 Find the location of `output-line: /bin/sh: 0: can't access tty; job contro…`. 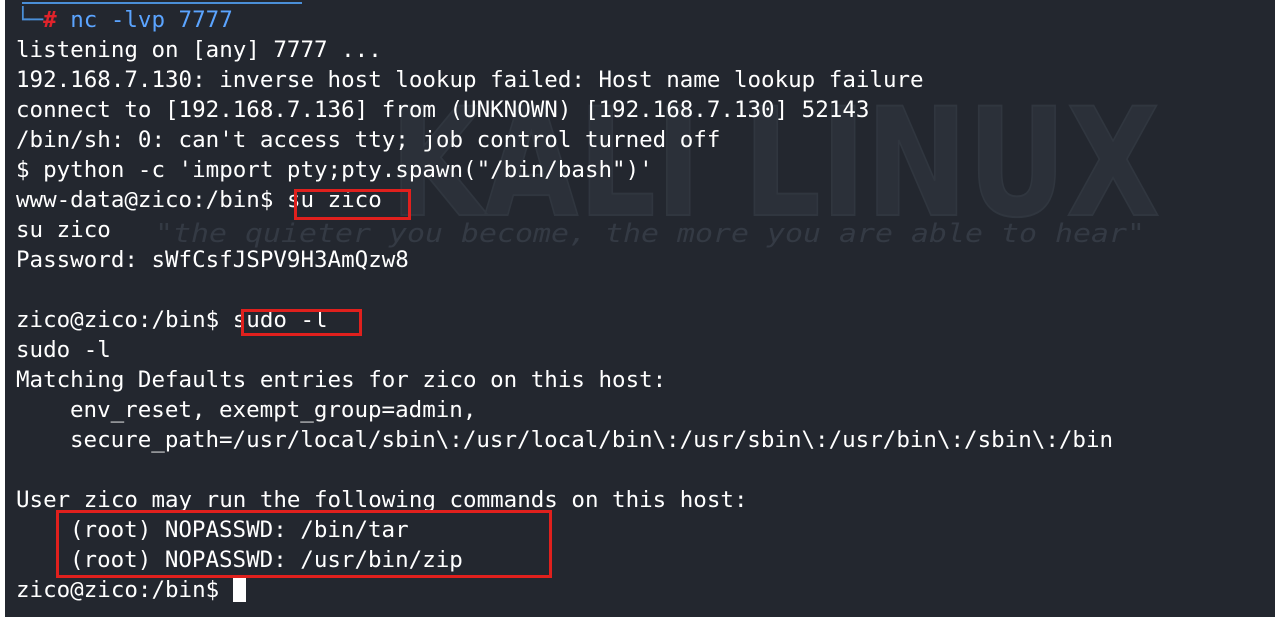

output-line: /bin/sh: 0: can't access tty; job contro… is located at coordinates (368, 140).